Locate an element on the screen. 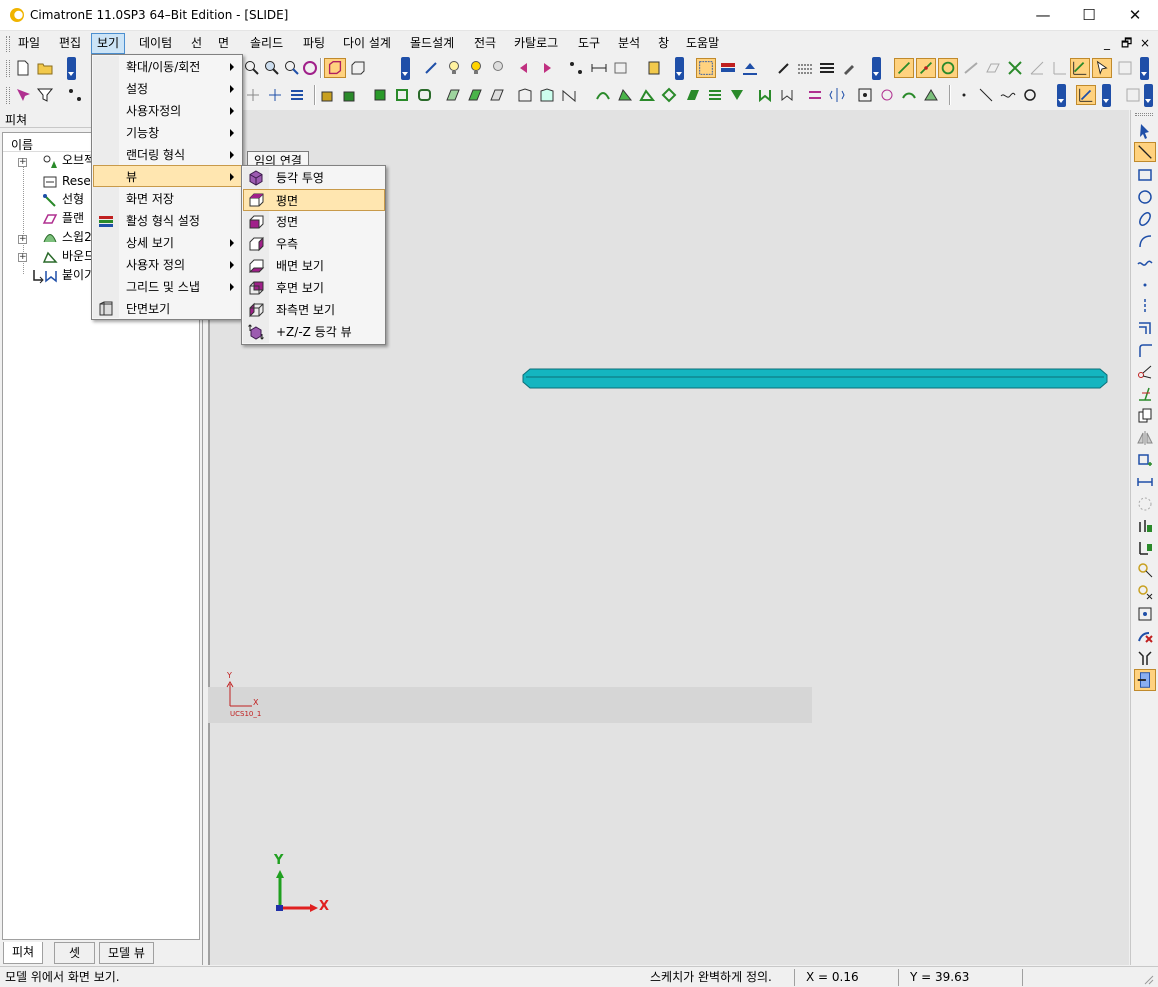 This screenshot has width=1158, height=987. patch-icon is located at coordinates (693, 95).